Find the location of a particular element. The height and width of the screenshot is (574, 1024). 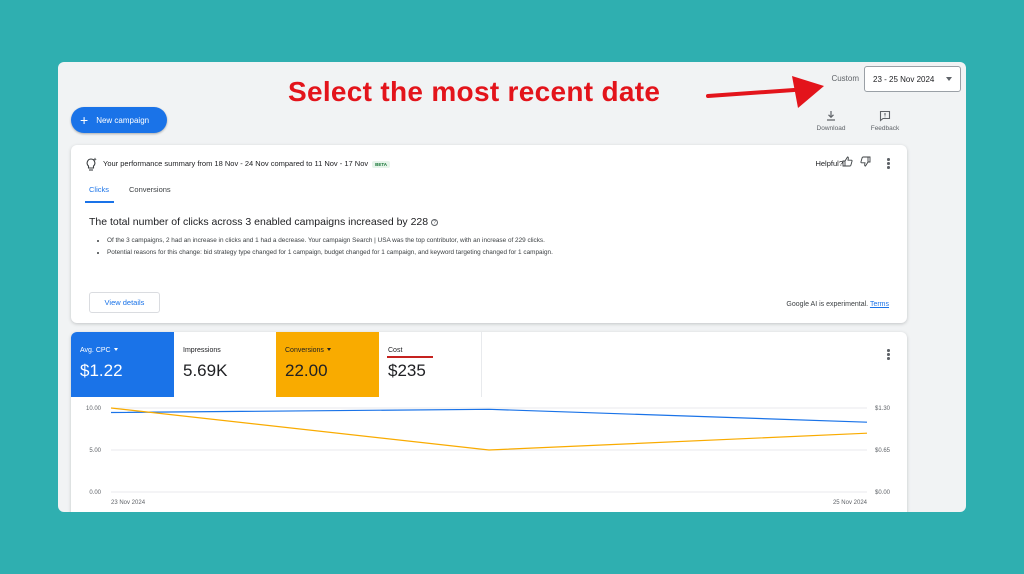

helpful-label: Helpful? is located at coordinates (829, 163).